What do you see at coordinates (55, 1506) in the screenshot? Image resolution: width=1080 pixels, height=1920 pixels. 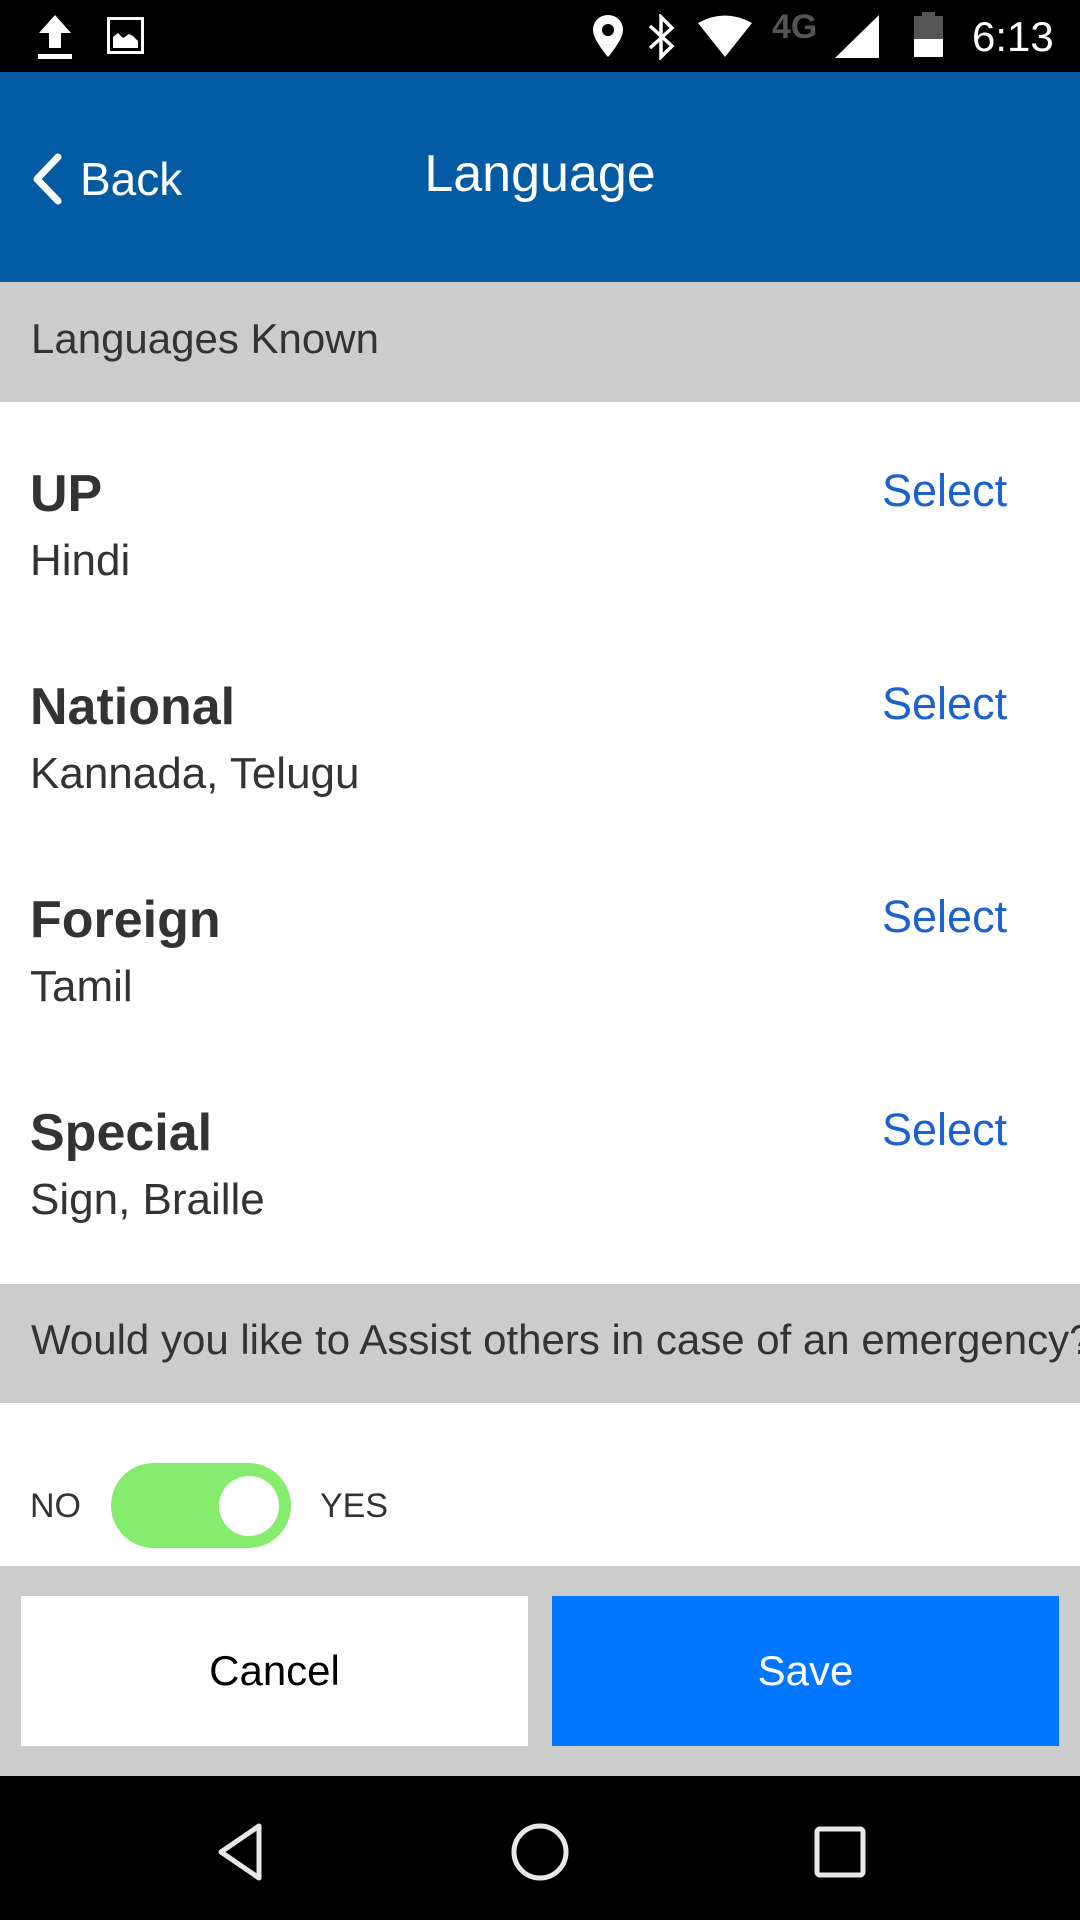 I see `toggle-no-label: NO` at bounding box center [55, 1506].